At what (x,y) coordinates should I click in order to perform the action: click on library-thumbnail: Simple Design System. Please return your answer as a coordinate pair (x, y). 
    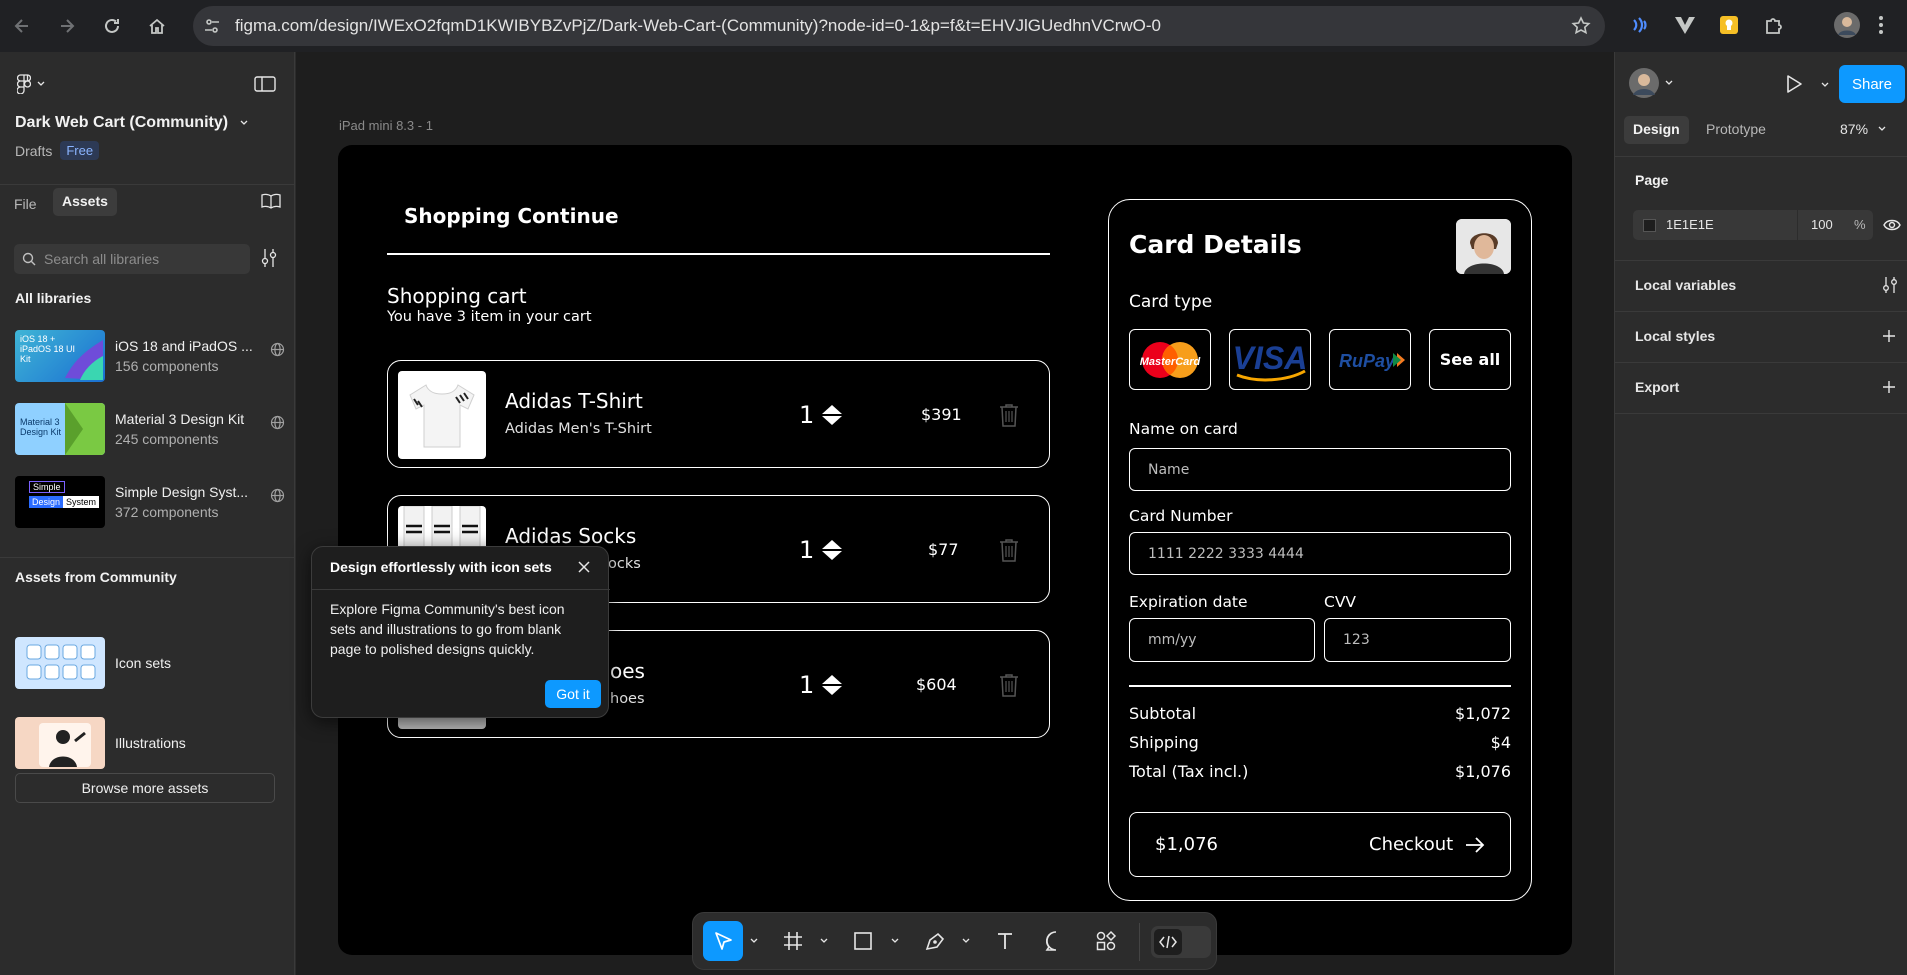
    Looking at the image, I should click on (60, 502).